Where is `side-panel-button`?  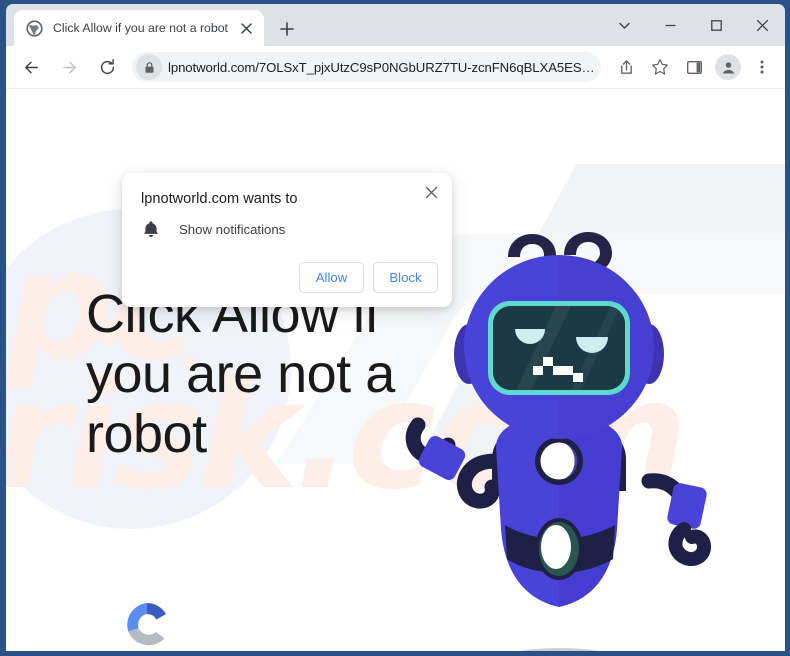 side-panel-button is located at coordinates (694, 67).